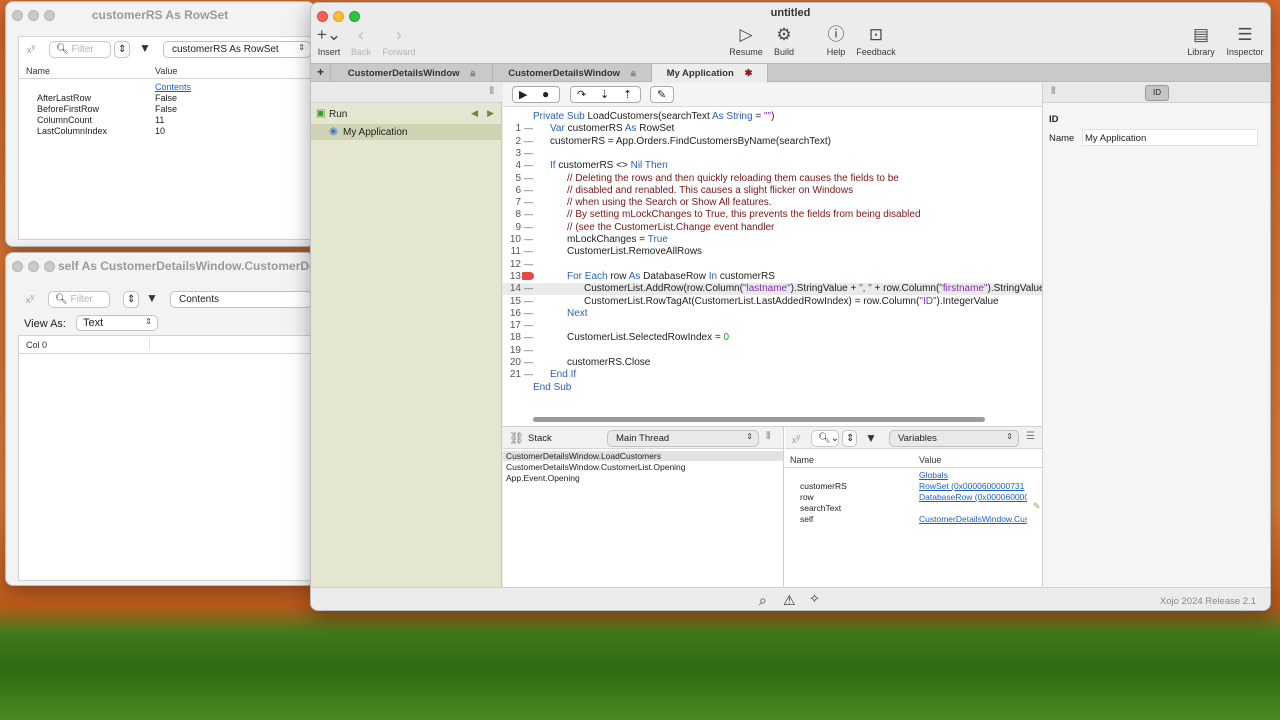 The height and width of the screenshot is (720, 1280). I want to click on variable-value: DatabaseRow (0x000060000, so click(973, 497).